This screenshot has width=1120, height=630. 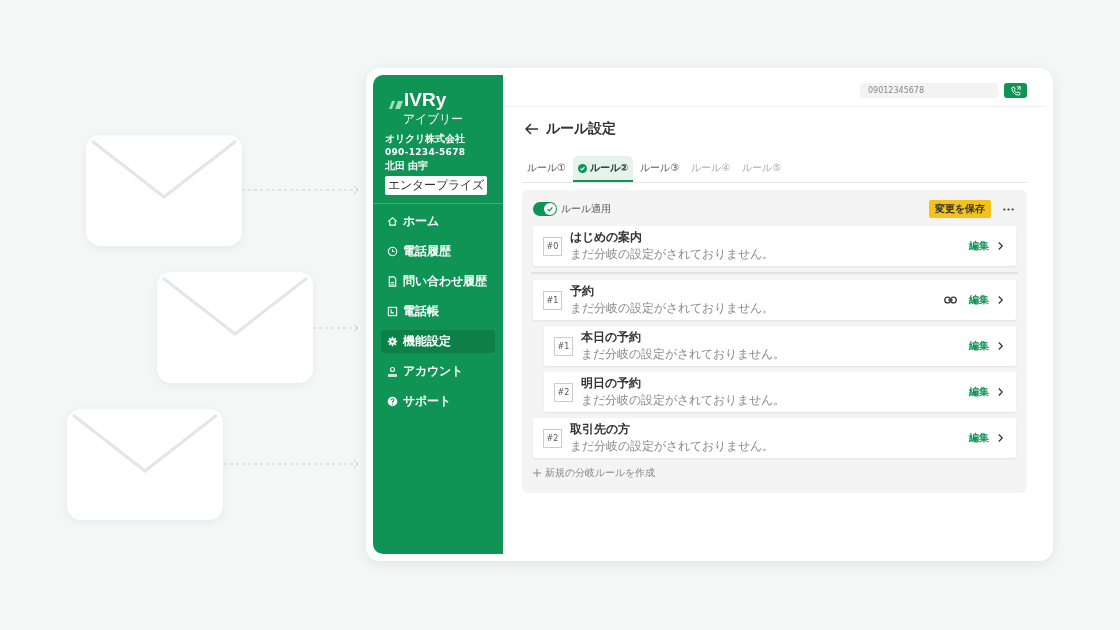 I want to click on document-icon, so click(x=392, y=281).